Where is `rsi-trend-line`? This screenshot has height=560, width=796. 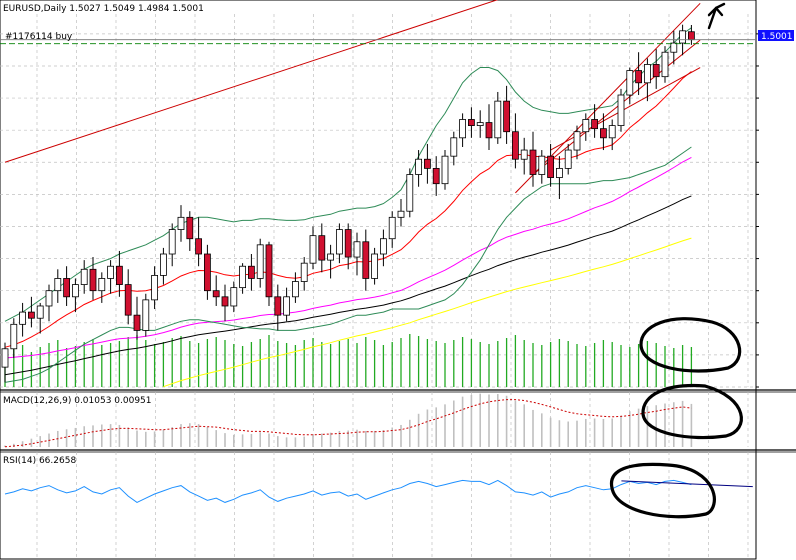
rsi-trend-line is located at coordinates (687, 484).